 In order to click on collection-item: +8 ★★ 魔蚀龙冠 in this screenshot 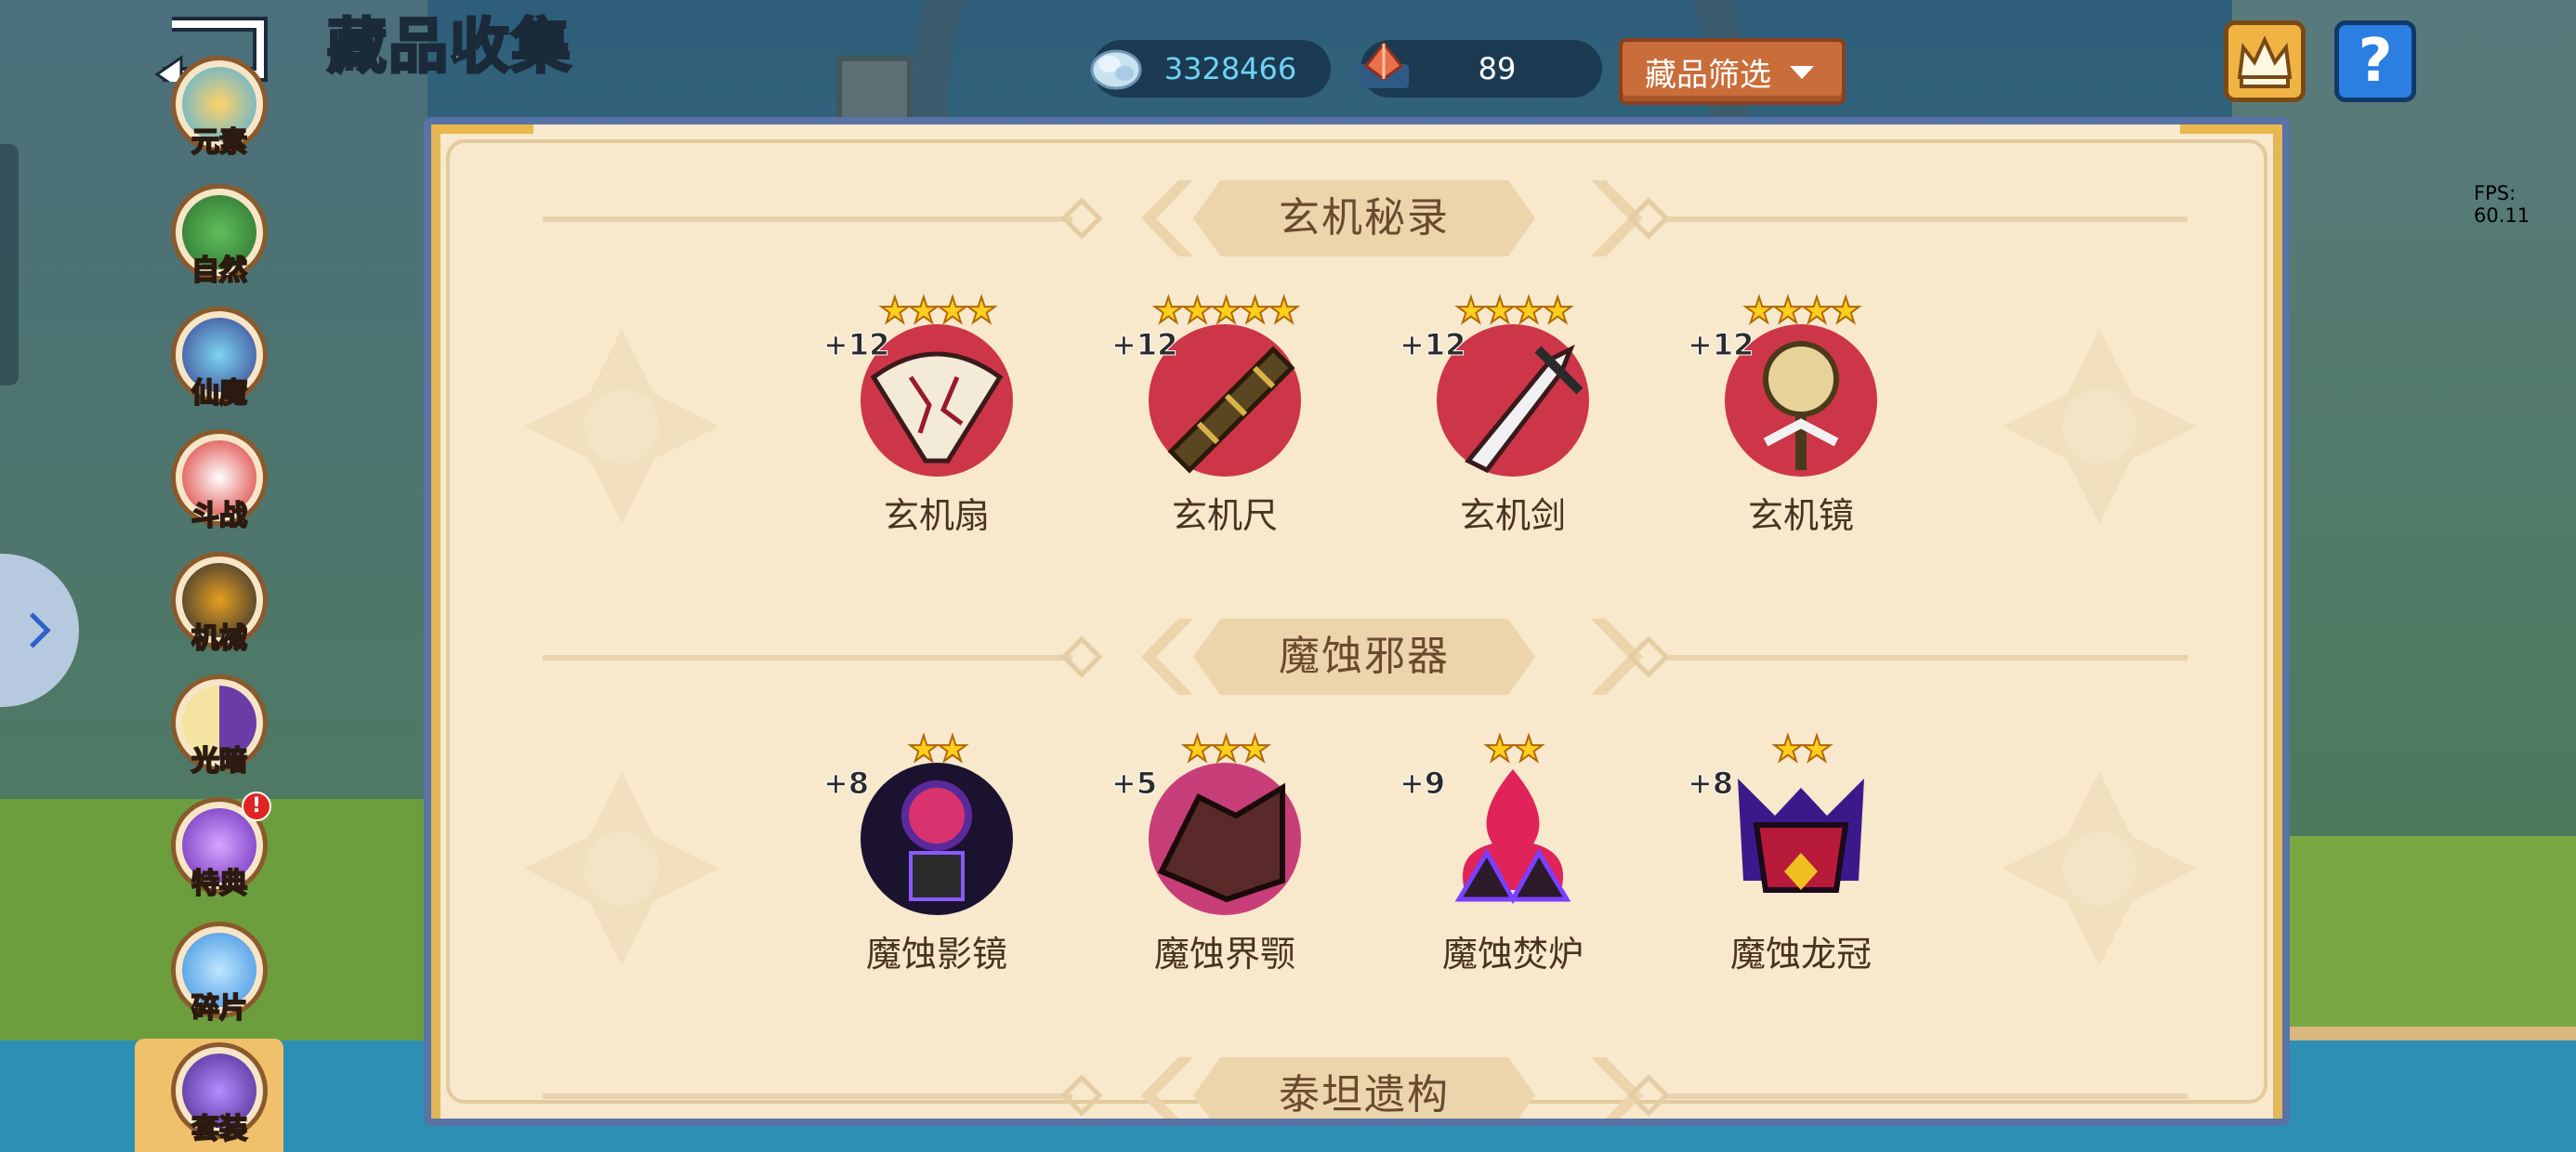, I will do `click(1799, 851)`.